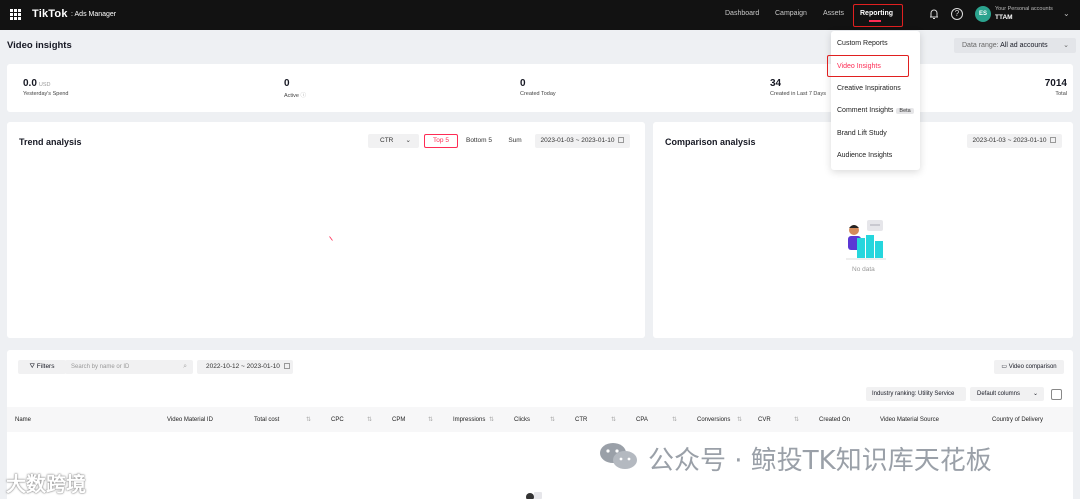 This screenshot has height=499, width=1080. What do you see at coordinates (791, 13) in the screenshot?
I see `nav-campaign: Campaign` at bounding box center [791, 13].